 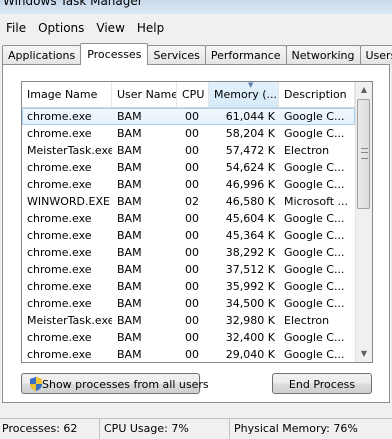 What do you see at coordinates (364, 90) in the screenshot?
I see `scroll-up-arrow-icon: ▲` at bounding box center [364, 90].